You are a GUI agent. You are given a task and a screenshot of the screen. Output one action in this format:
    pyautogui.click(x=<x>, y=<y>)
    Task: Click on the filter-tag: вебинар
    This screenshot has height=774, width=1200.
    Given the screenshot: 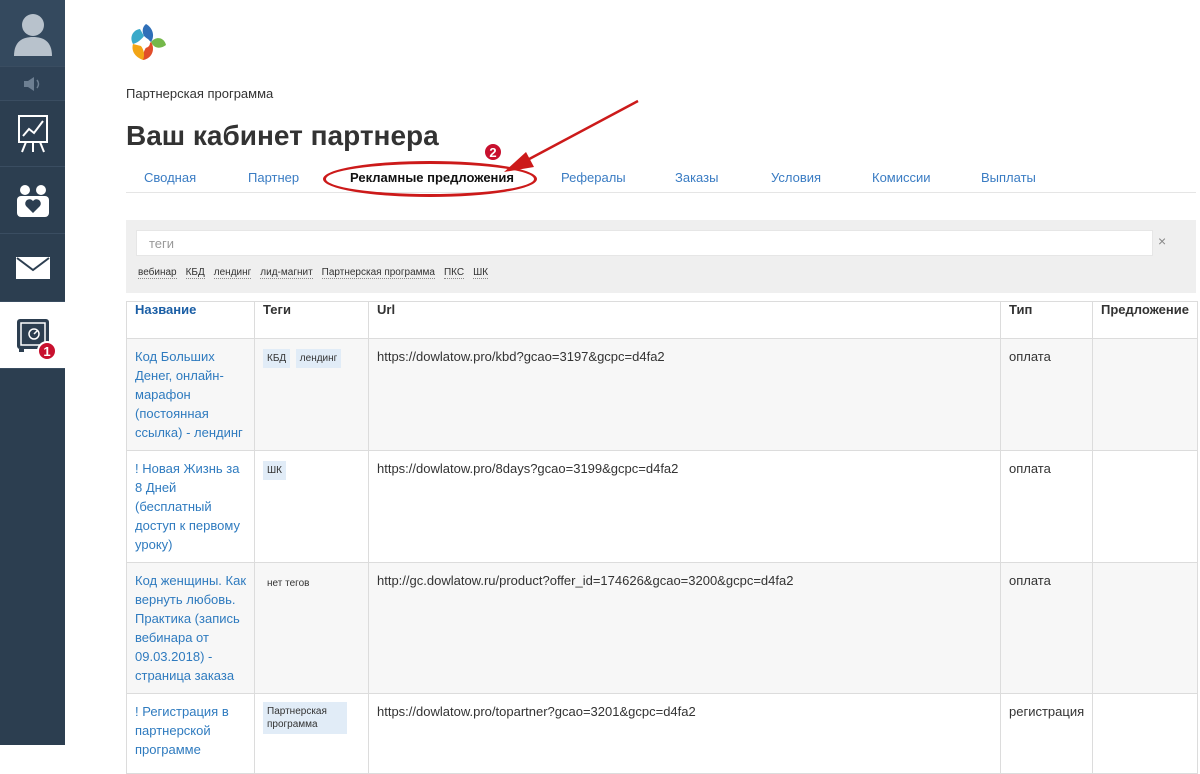 What is the action you would take?
    pyautogui.click(x=157, y=273)
    